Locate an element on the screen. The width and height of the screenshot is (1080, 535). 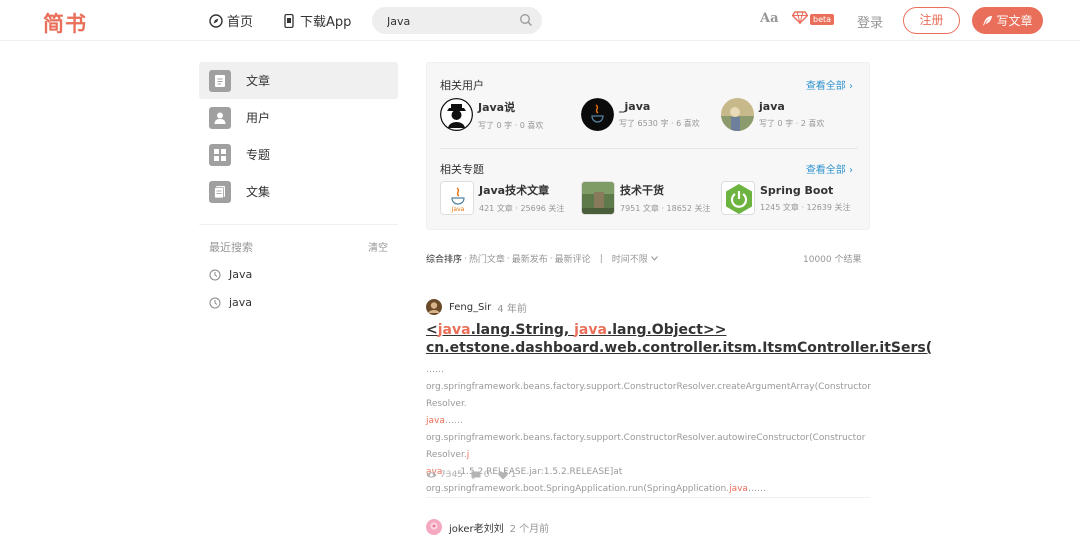
title-text: .lang.String, is located at coordinates (522, 330).